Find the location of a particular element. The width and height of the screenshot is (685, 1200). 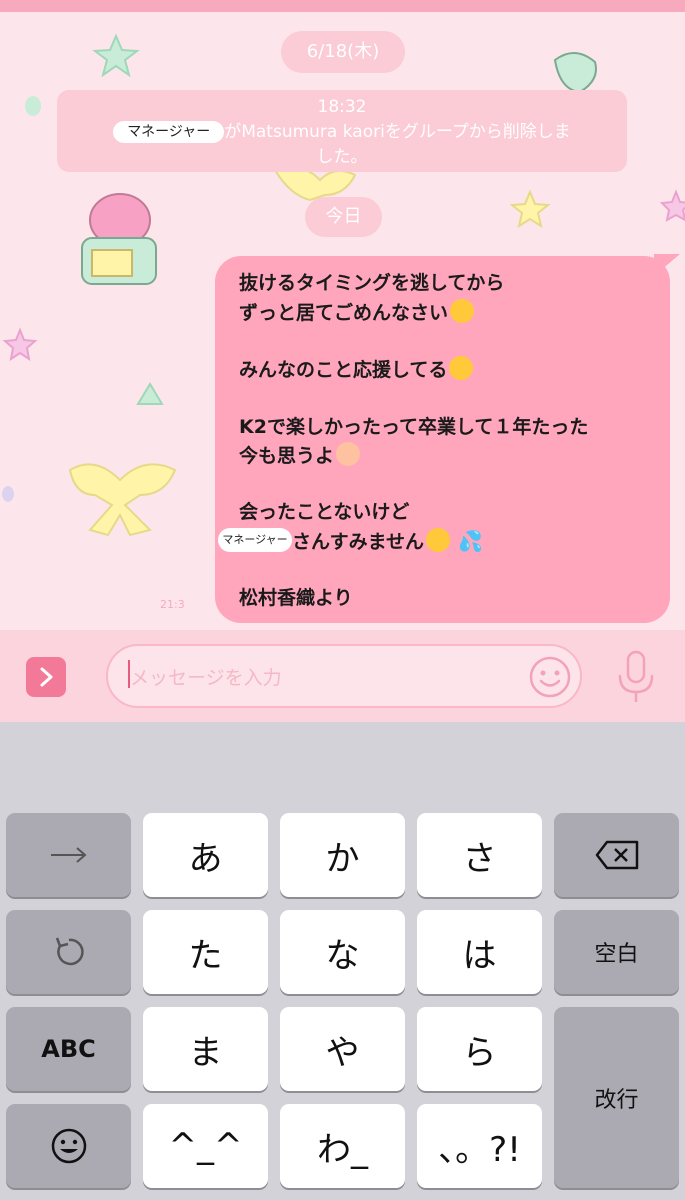

censored-name: マネージャー is located at coordinates (169, 132).